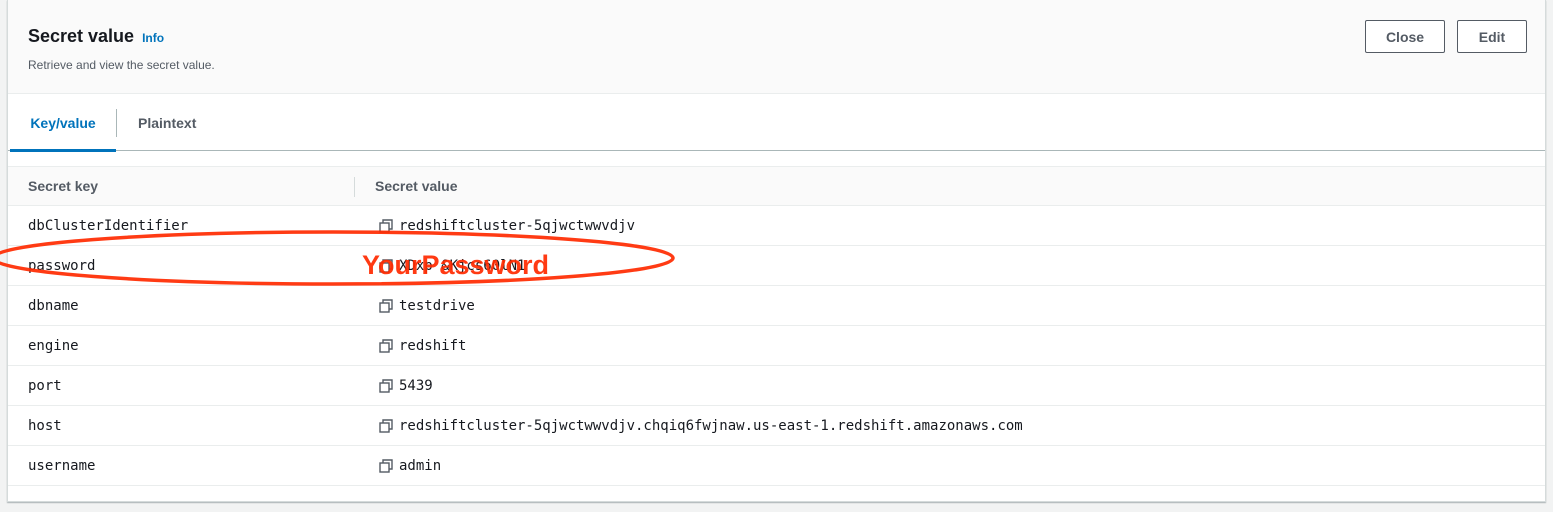  What do you see at coordinates (108, 226) in the screenshot?
I see `secret-key-cell: dbClusterIdentifier` at bounding box center [108, 226].